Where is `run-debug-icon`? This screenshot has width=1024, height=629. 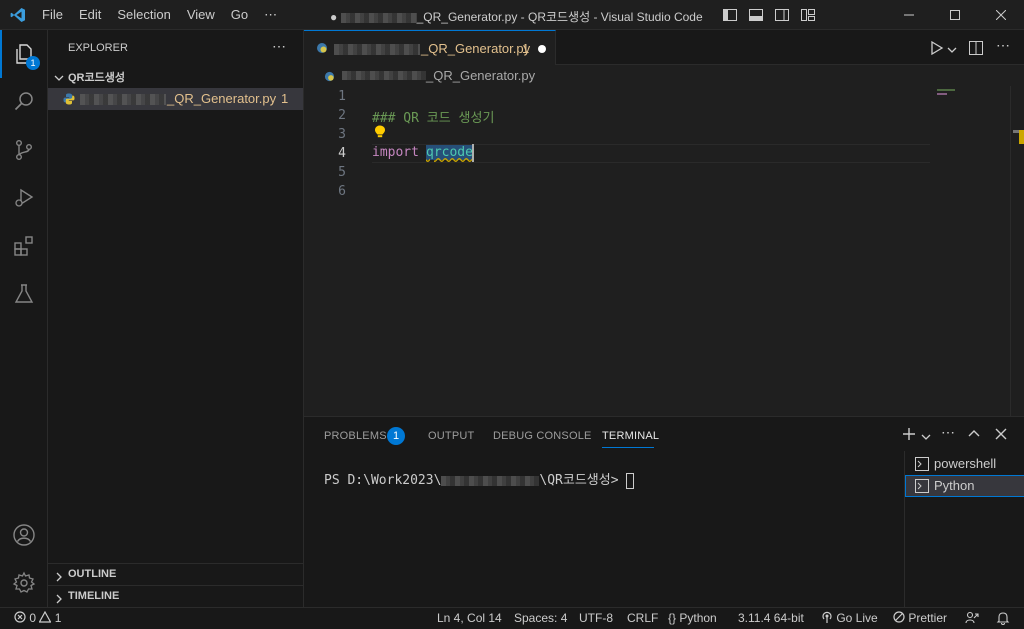 run-debug-icon is located at coordinates (24, 198).